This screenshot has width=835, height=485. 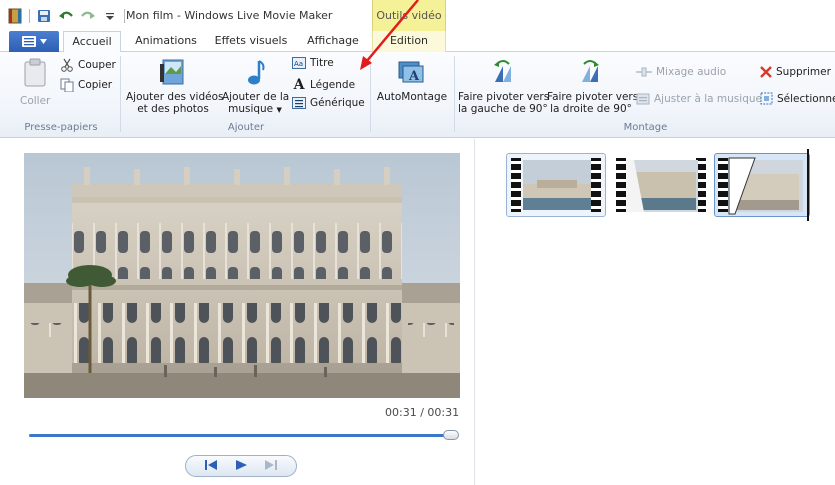 I want to click on timeline-cursor, so click(x=808, y=185).